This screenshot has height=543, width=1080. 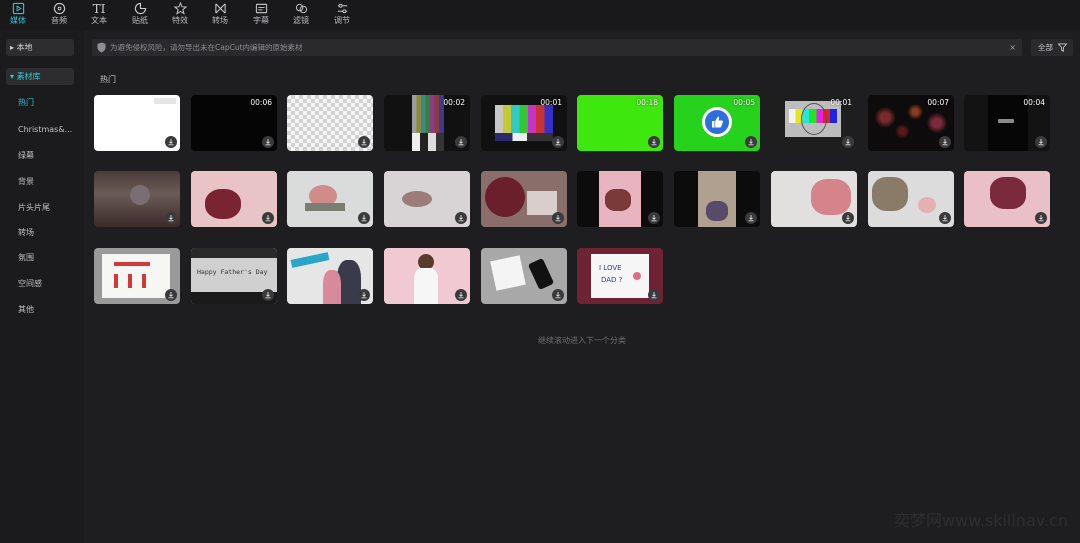 I want to click on scroll-hint-text: 继续滚动进入下一个分类, so click(x=582, y=340).